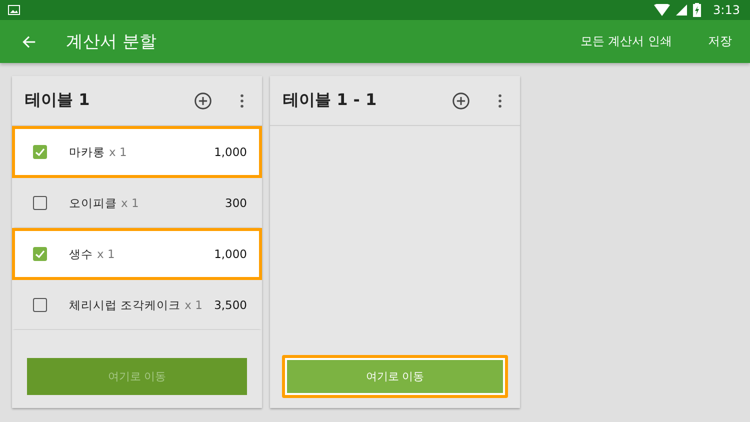 This screenshot has height=422, width=750. Describe the element at coordinates (697, 10) in the screenshot. I see `battery-icon` at that location.